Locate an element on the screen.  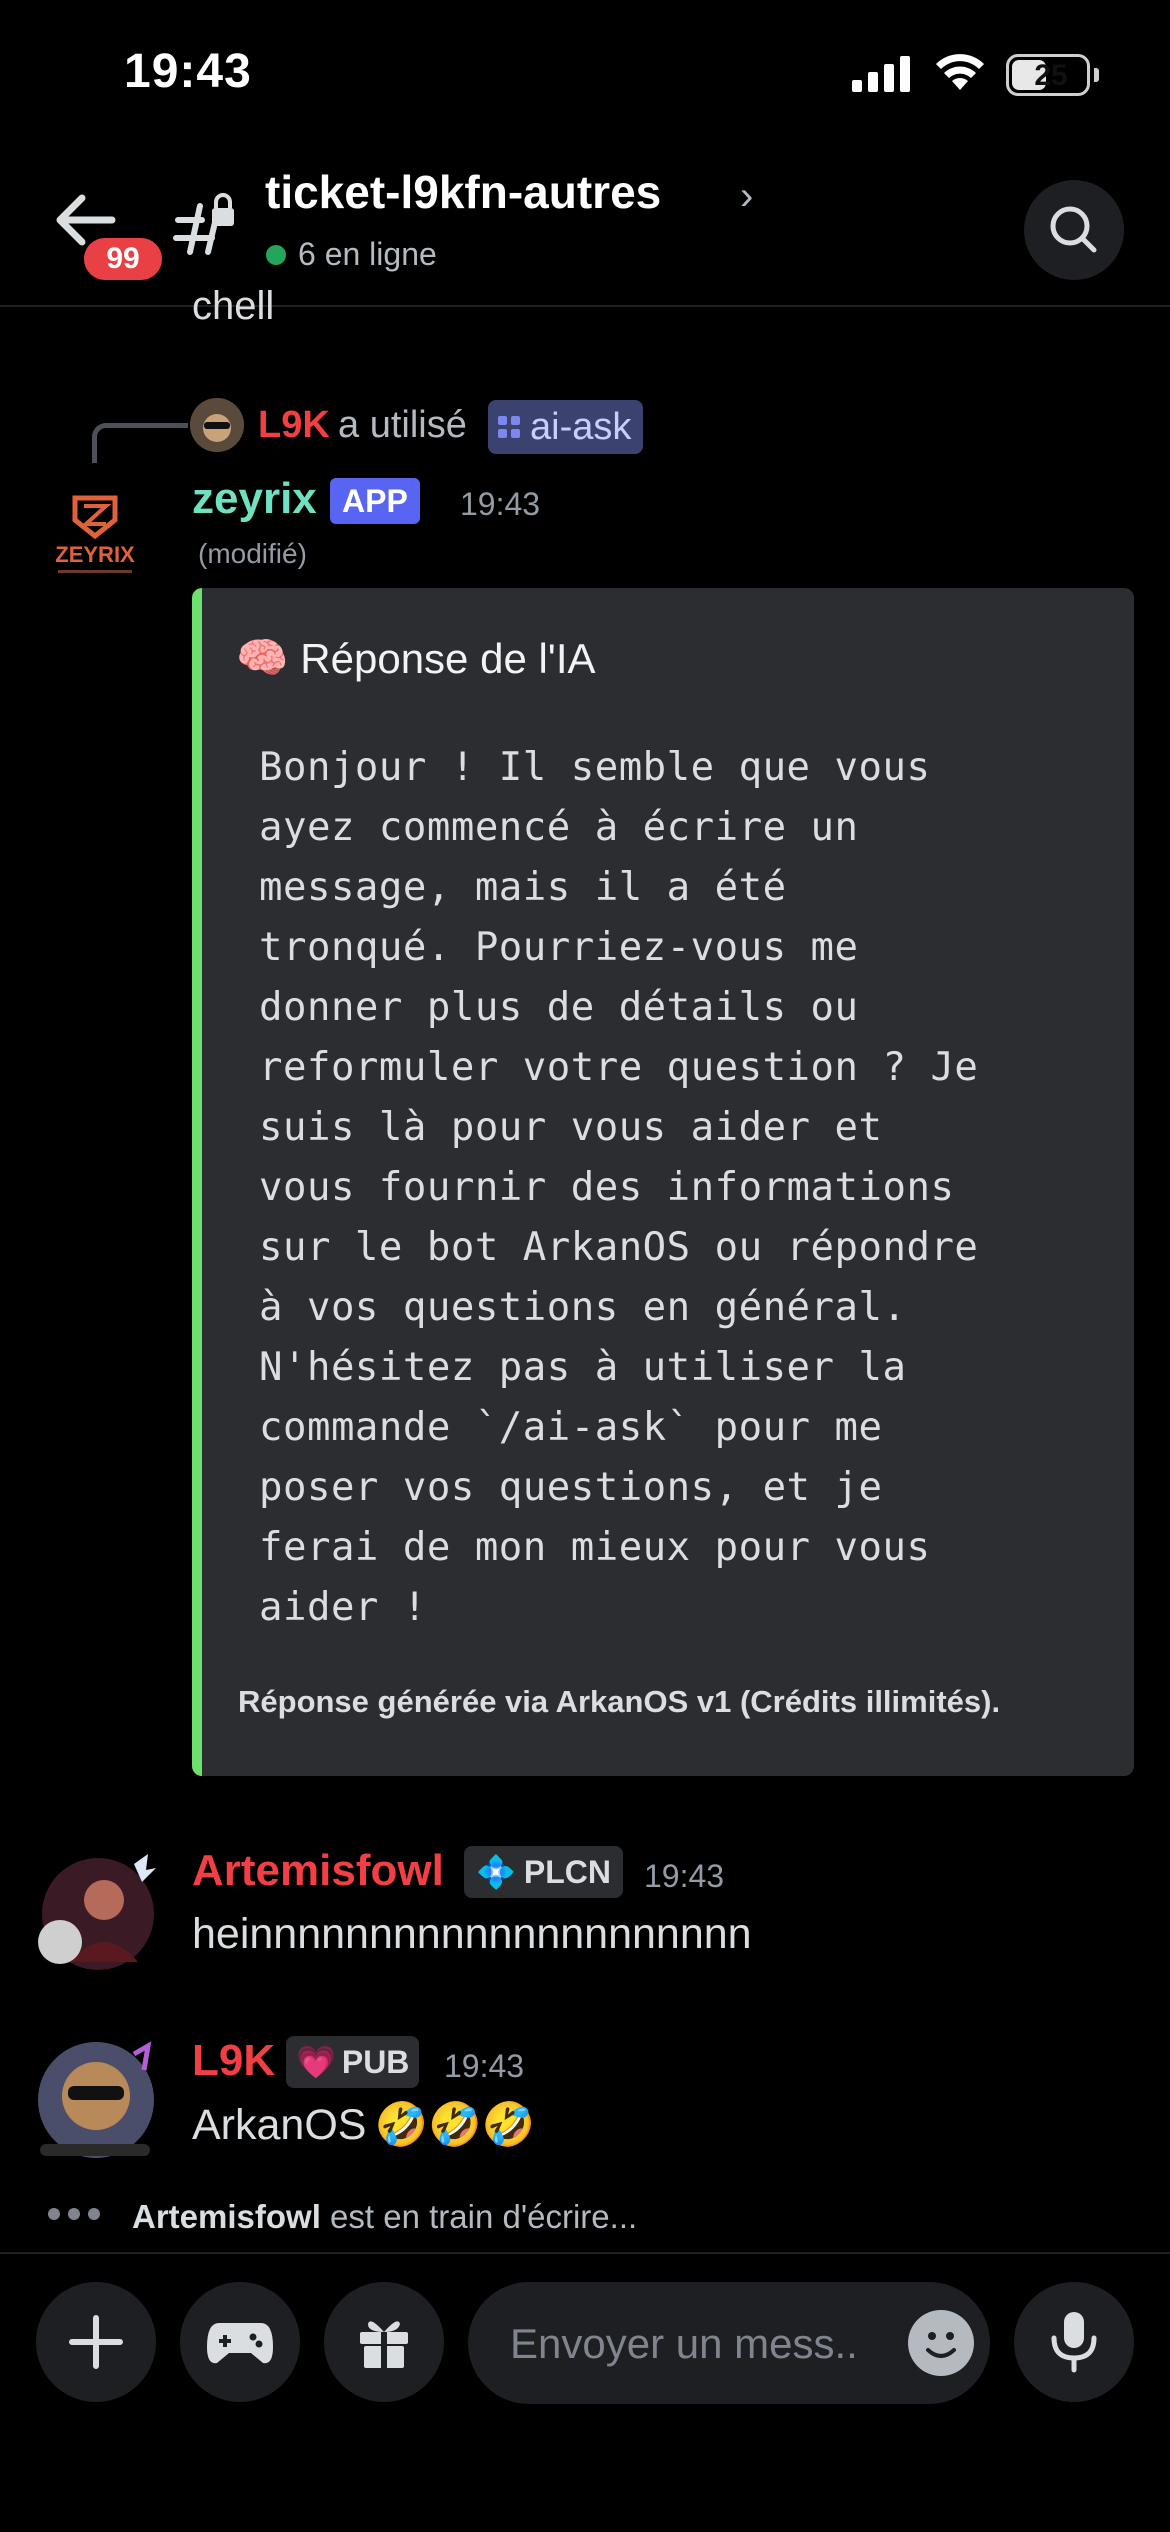
header-divider is located at coordinates (585, 306).